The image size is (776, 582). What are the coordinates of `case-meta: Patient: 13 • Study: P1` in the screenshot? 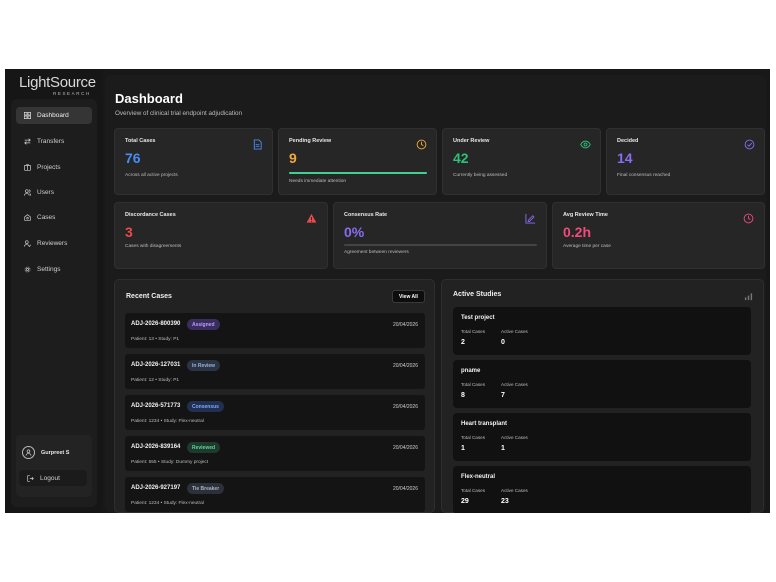 It's located at (155, 339).